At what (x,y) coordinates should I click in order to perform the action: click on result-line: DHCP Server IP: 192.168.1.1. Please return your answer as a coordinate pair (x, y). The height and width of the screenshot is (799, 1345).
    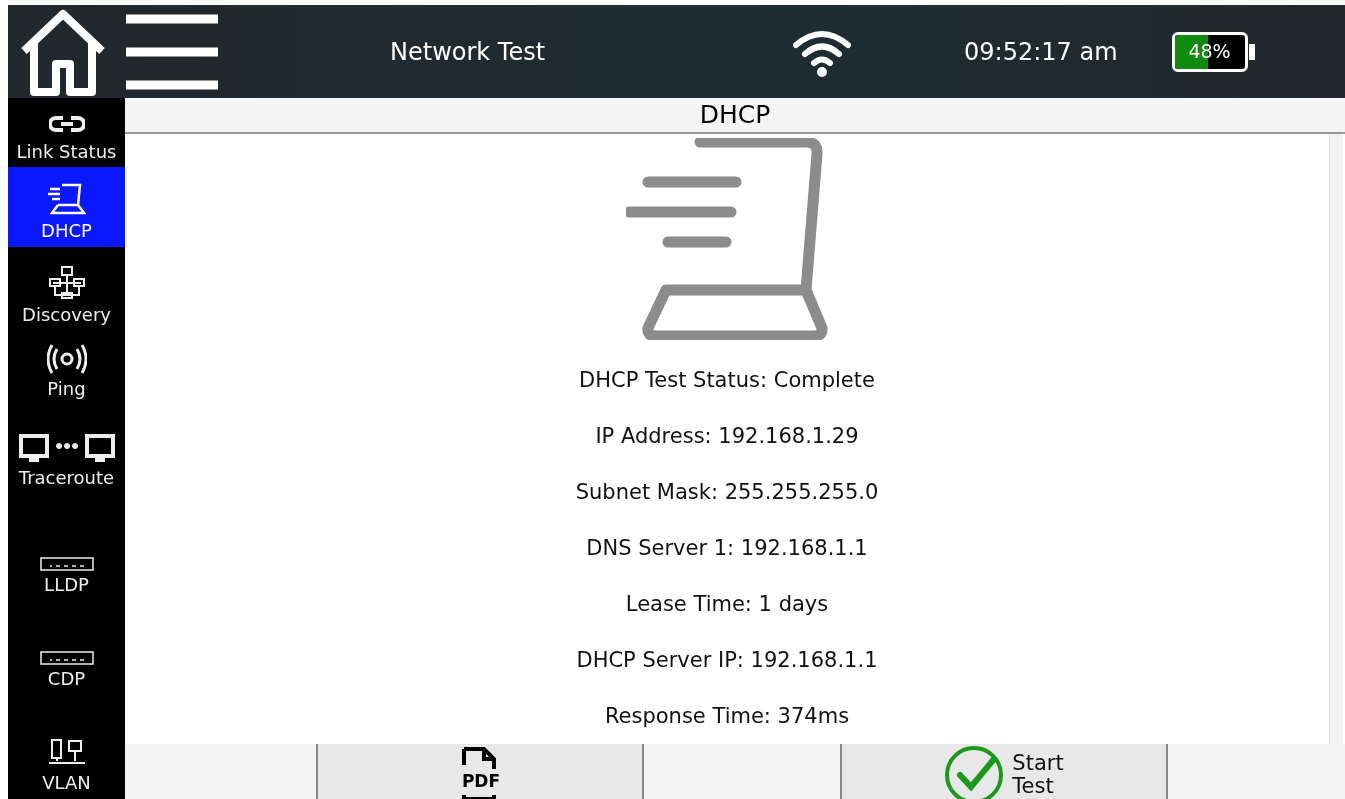
    Looking at the image, I should click on (727, 660).